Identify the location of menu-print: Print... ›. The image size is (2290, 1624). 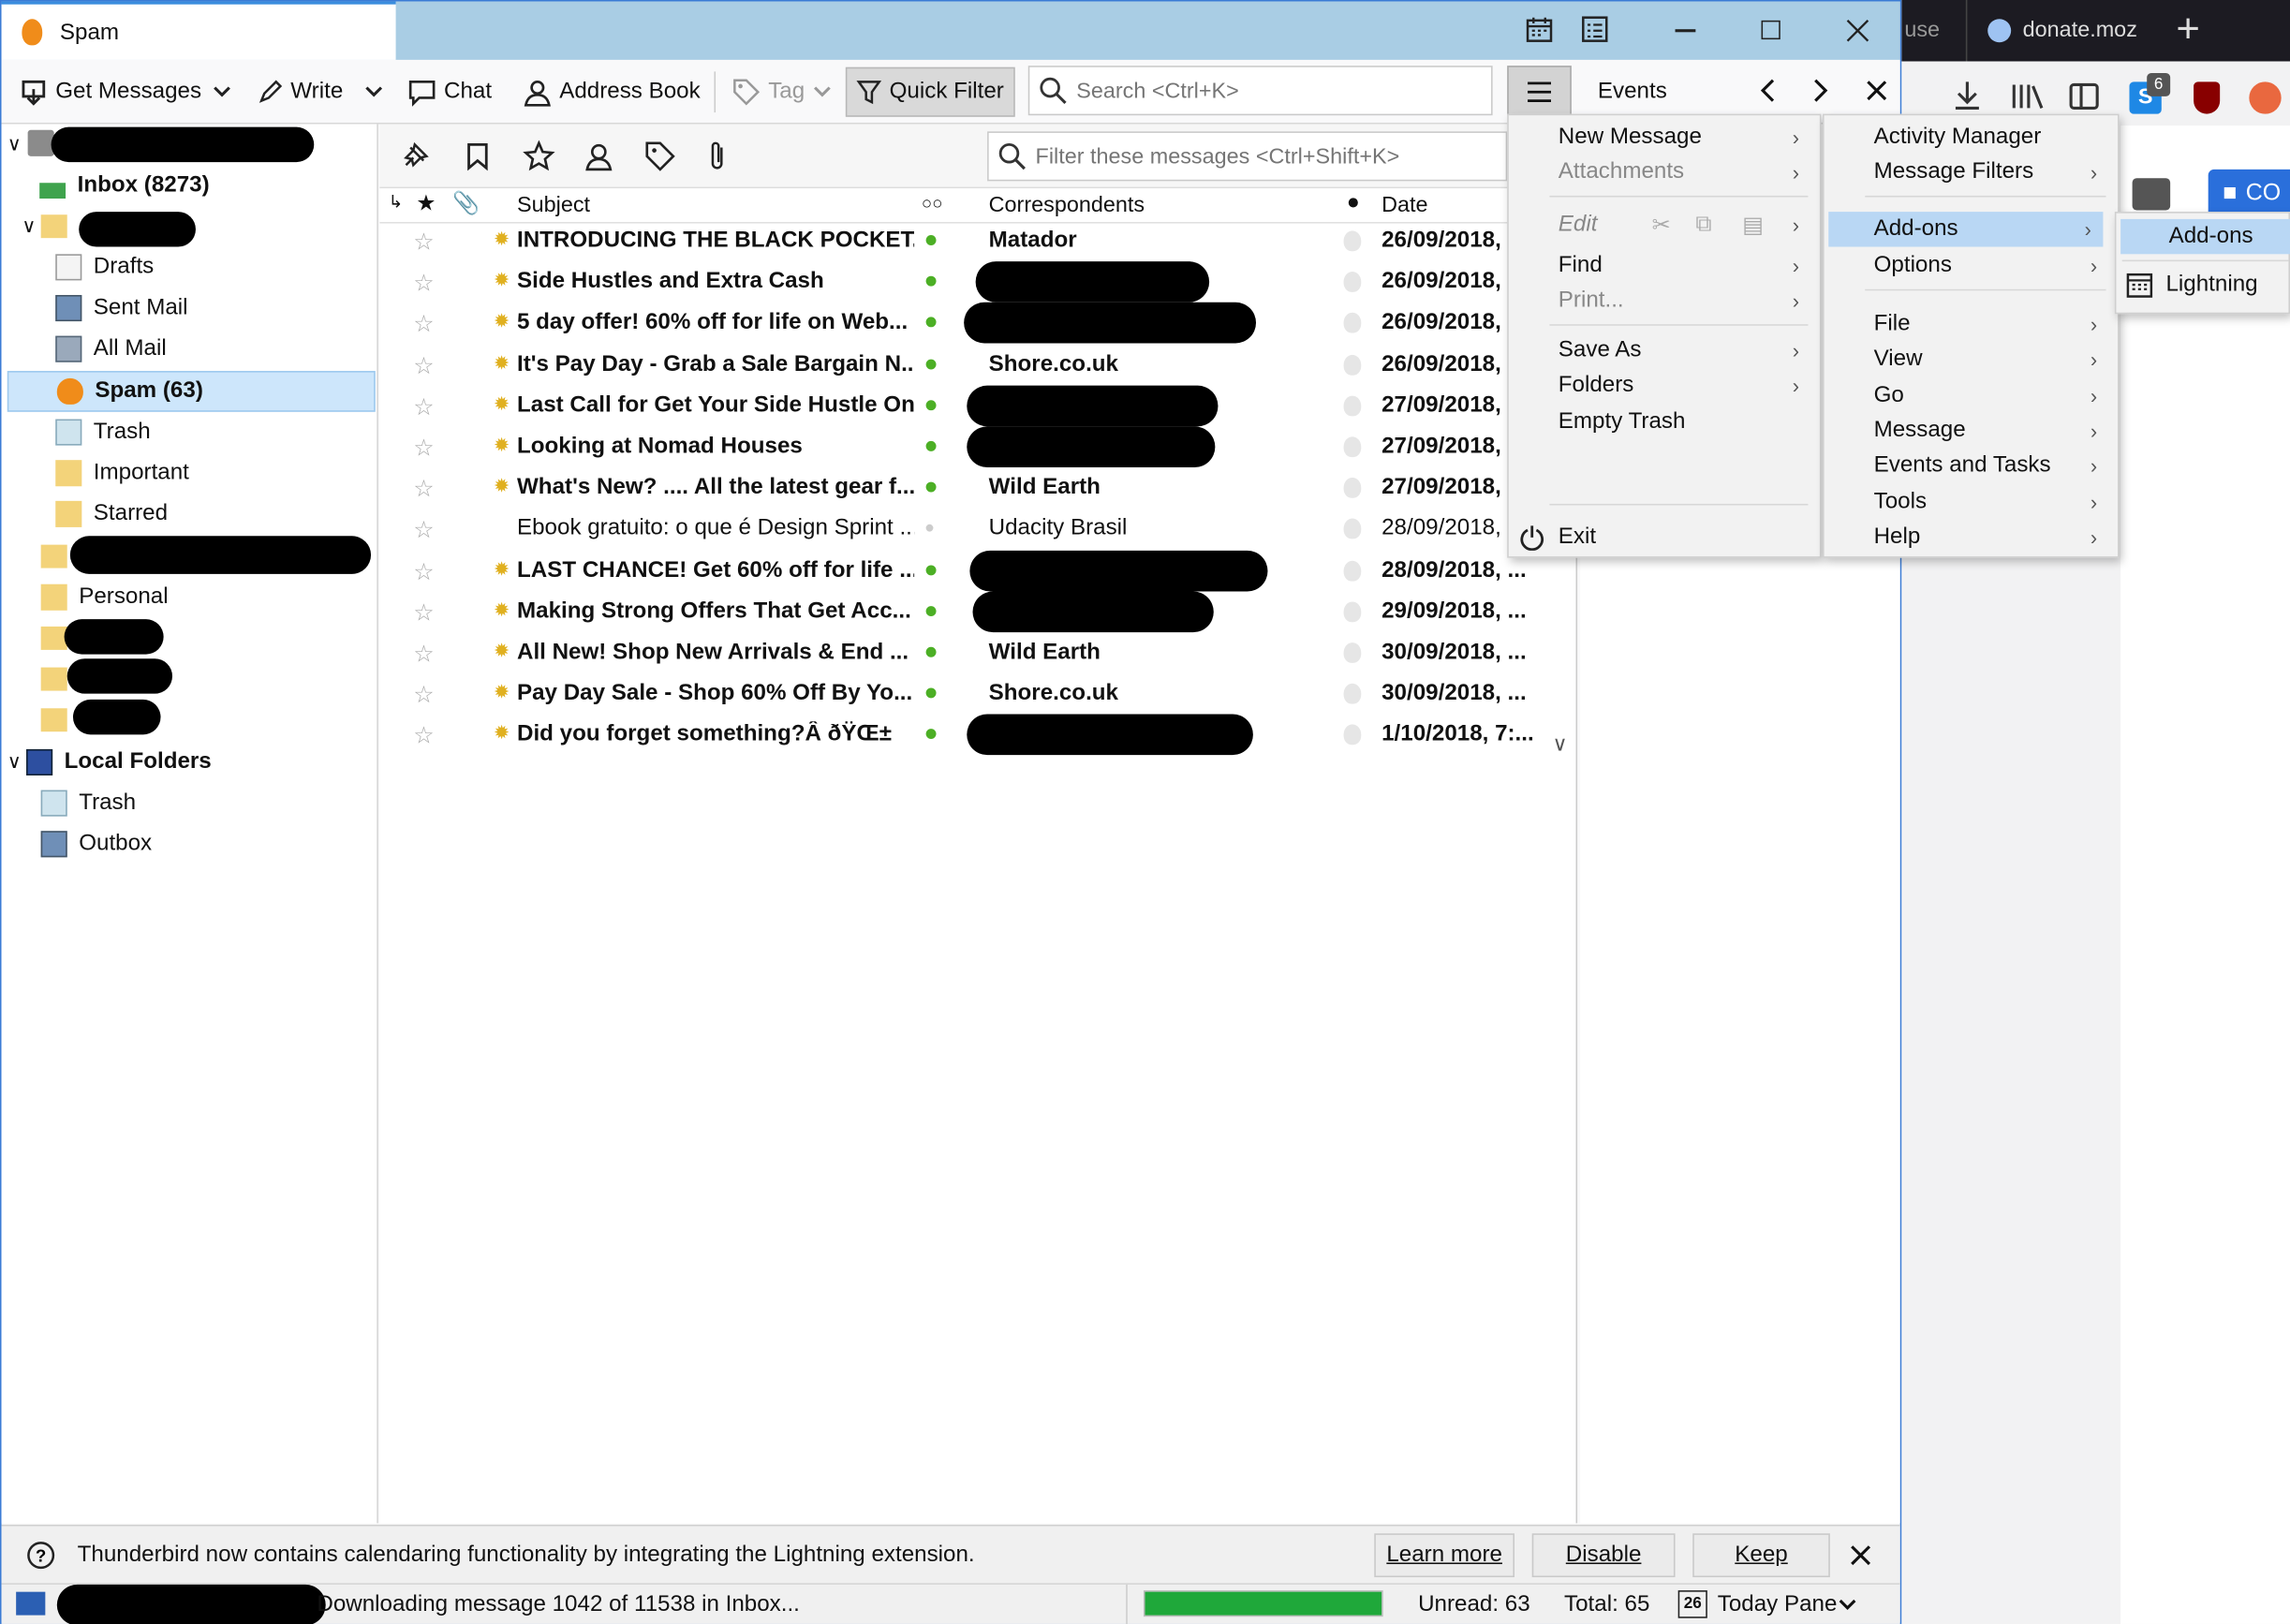
(1664, 301).